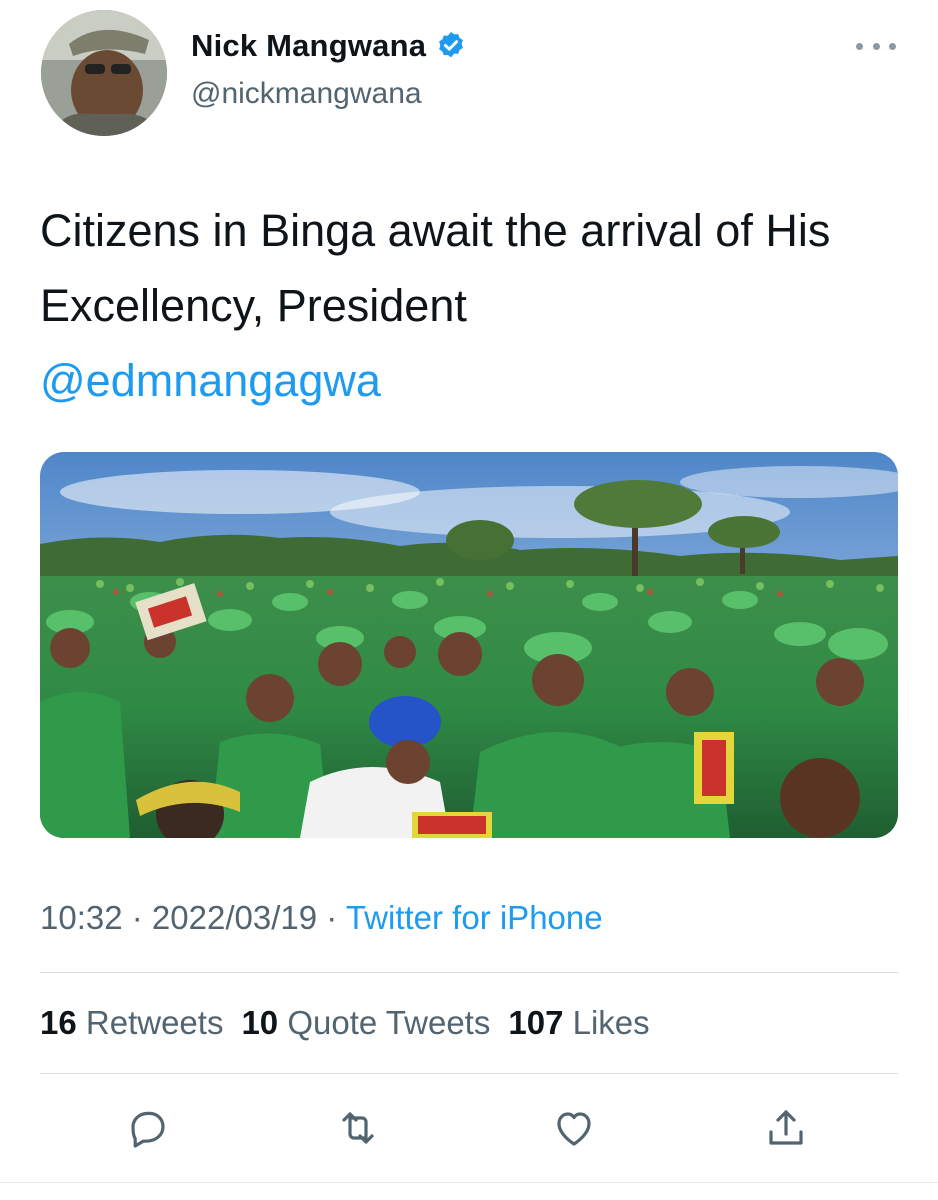 The image size is (938, 1200). I want to click on author-handle: @nickmangwana, so click(306, 94).